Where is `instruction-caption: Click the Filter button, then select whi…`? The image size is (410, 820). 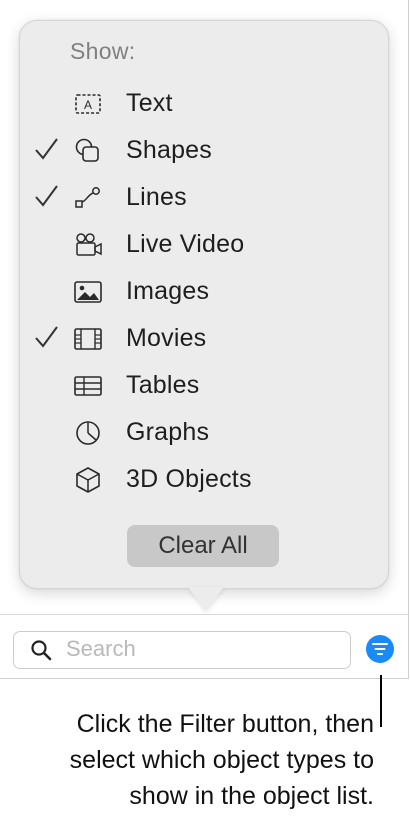
instruction-caption: Click the Filter button, then select whi… is located at coordinates (187, 760).